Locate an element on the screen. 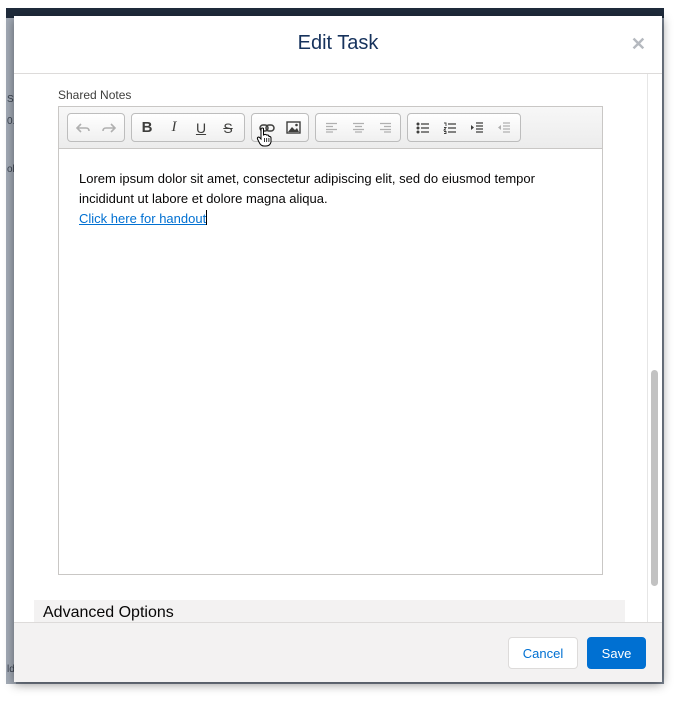 Image resolution: width=681 pixels, height=701 pixels. alignment-button-group is located at coordinates (358, 127).